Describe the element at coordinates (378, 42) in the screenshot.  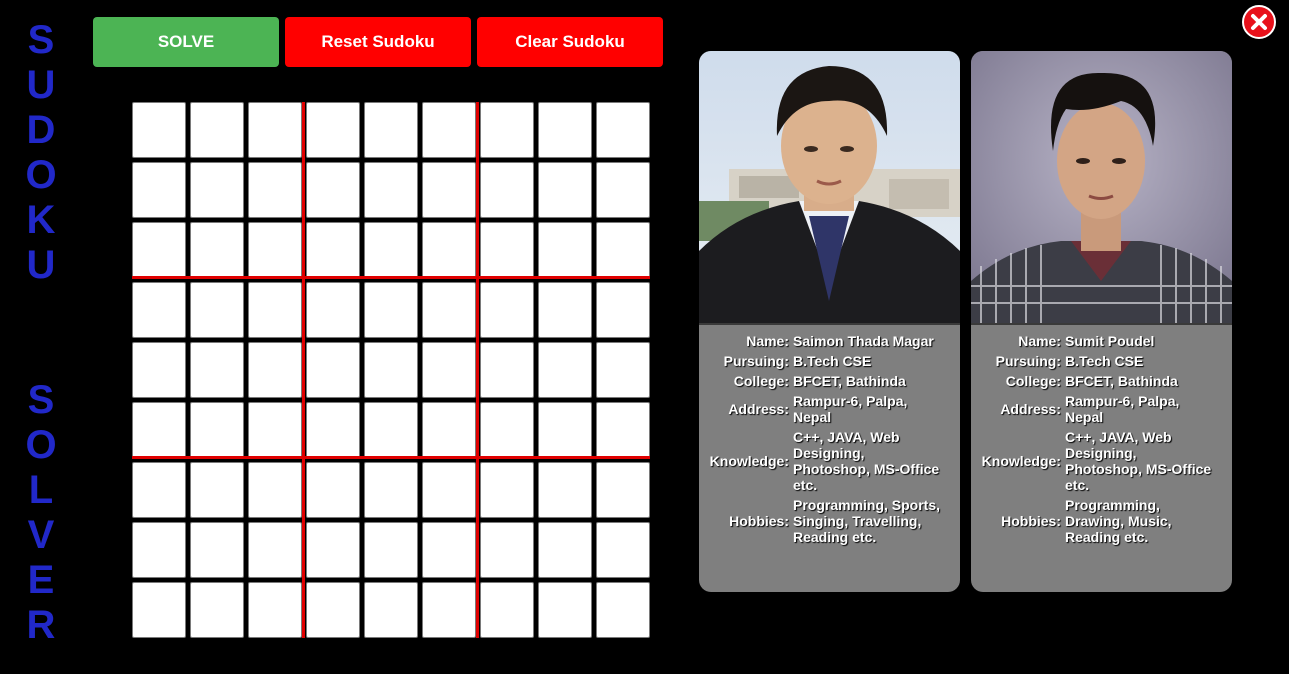
I see `reset-sudoku-button: Reset Sudoku` at that location.